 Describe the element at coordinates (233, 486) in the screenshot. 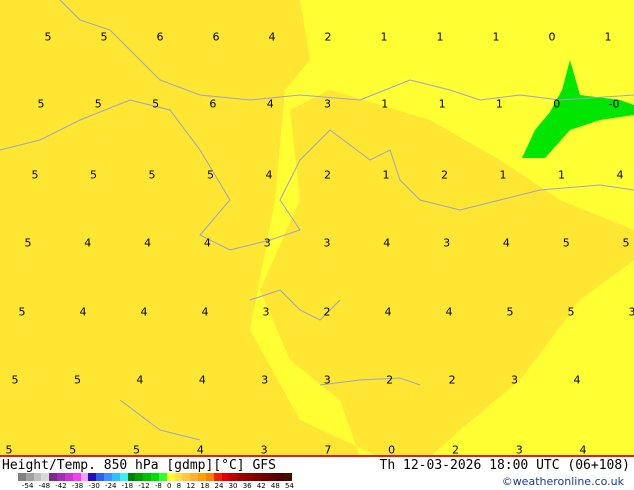

I see `legend-tick: 30` at that location.